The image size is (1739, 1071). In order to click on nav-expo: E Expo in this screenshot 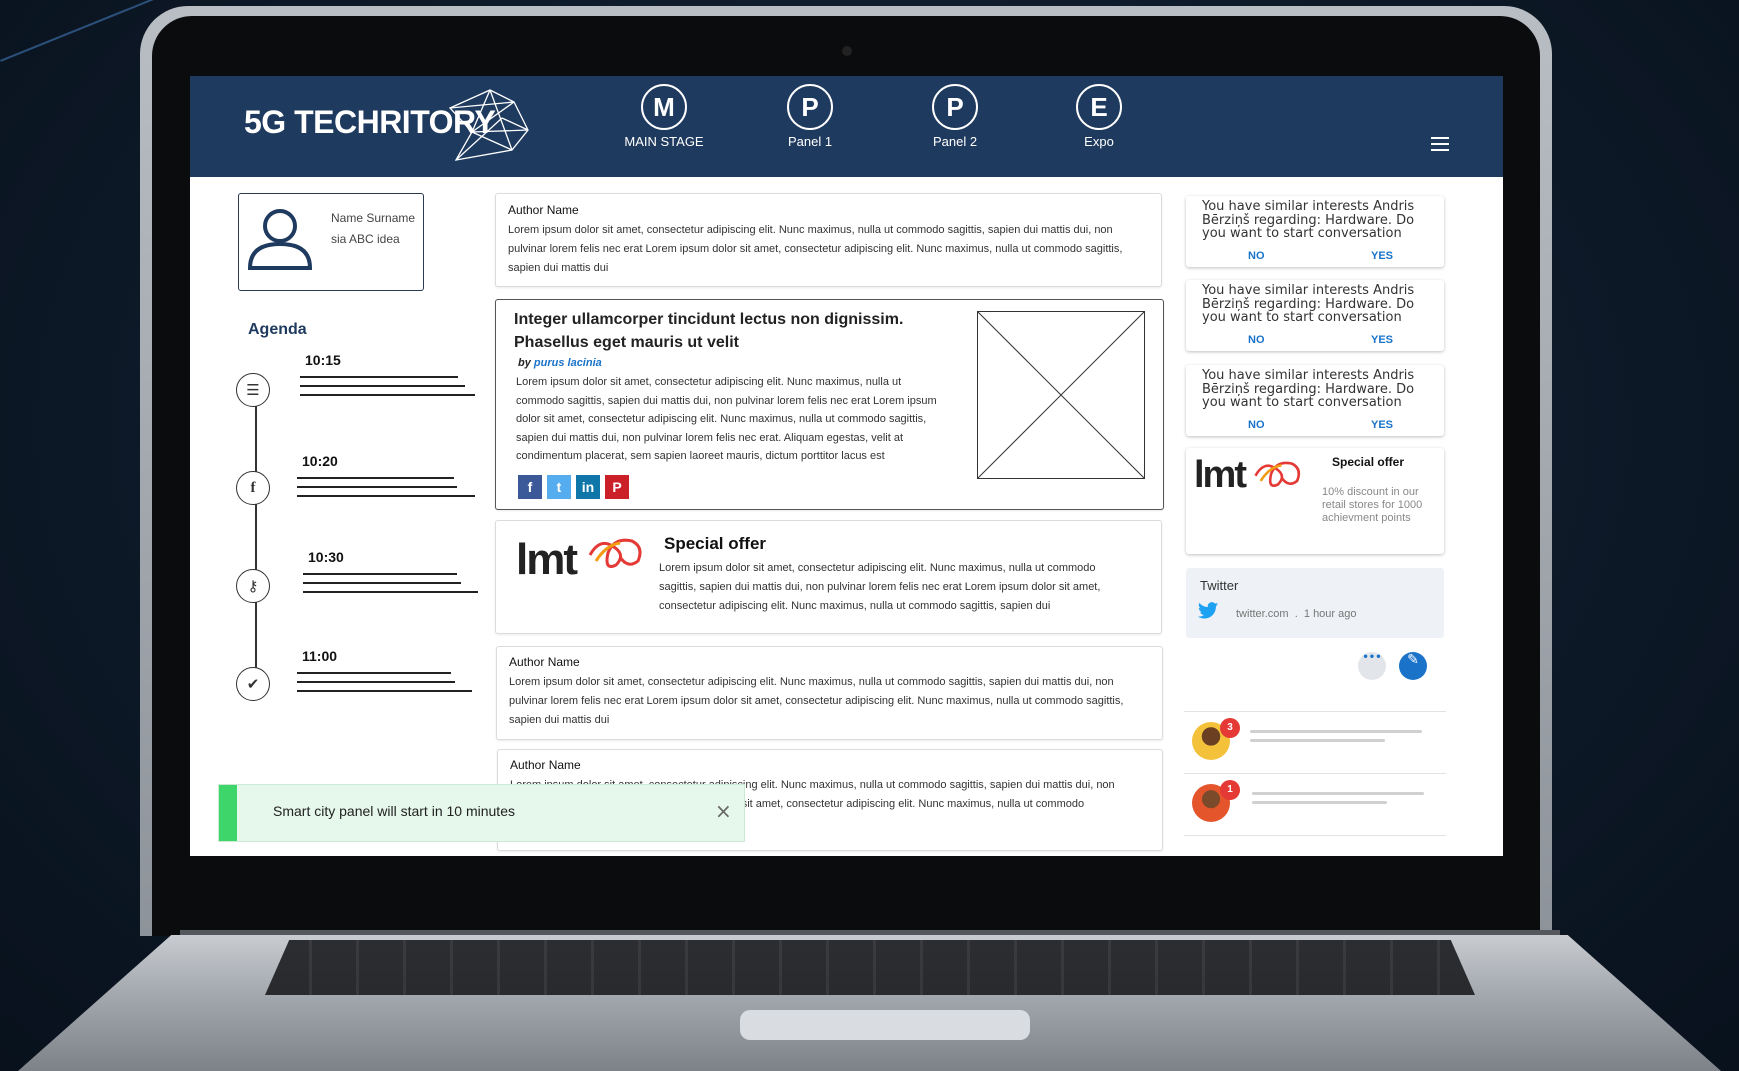, I will do `click(1099, 116)`.